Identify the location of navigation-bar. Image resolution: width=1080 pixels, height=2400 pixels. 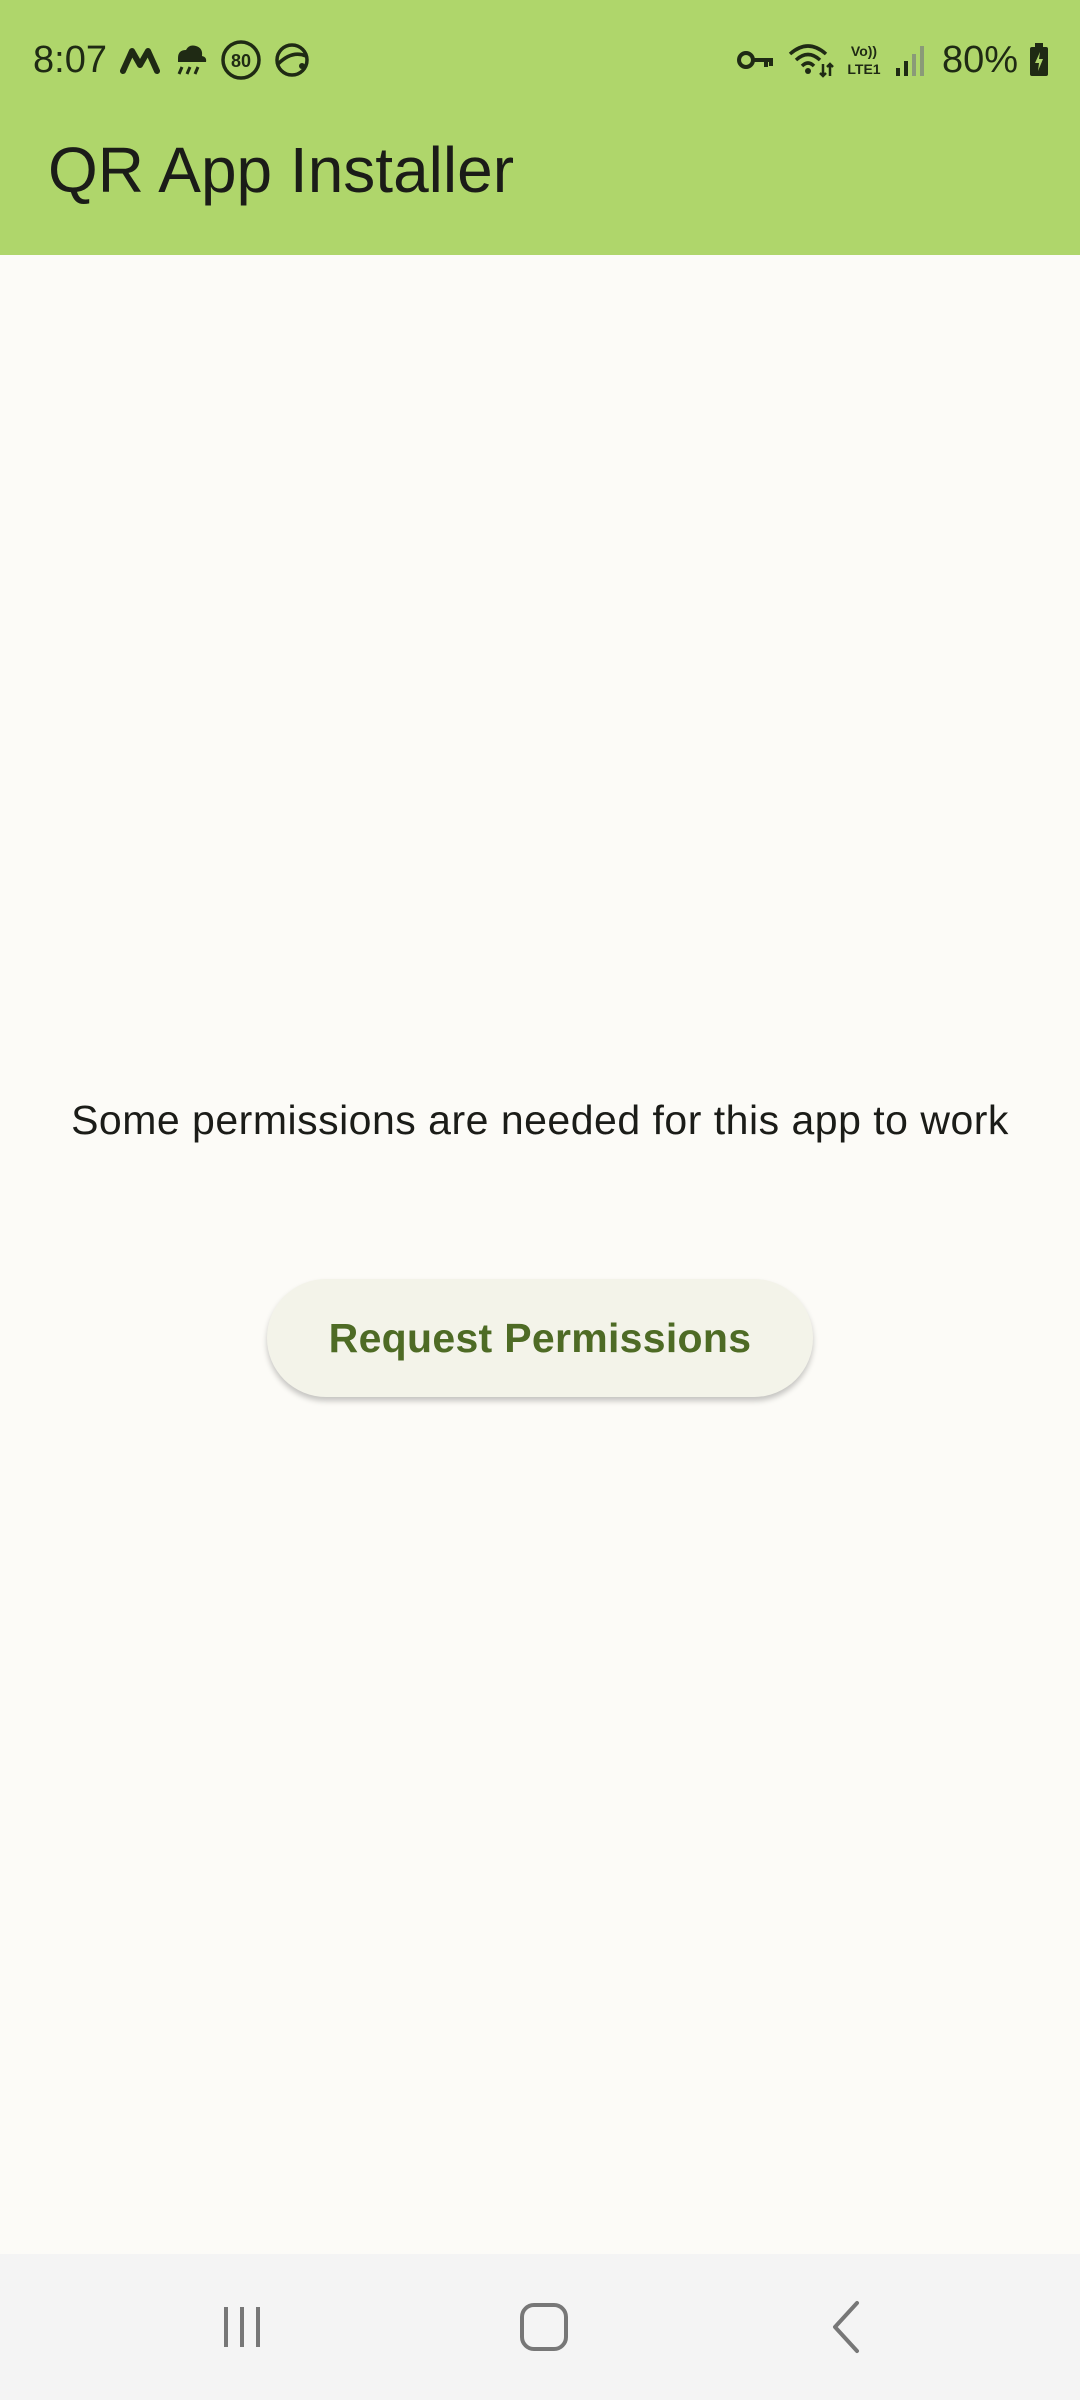
(540, 2327).